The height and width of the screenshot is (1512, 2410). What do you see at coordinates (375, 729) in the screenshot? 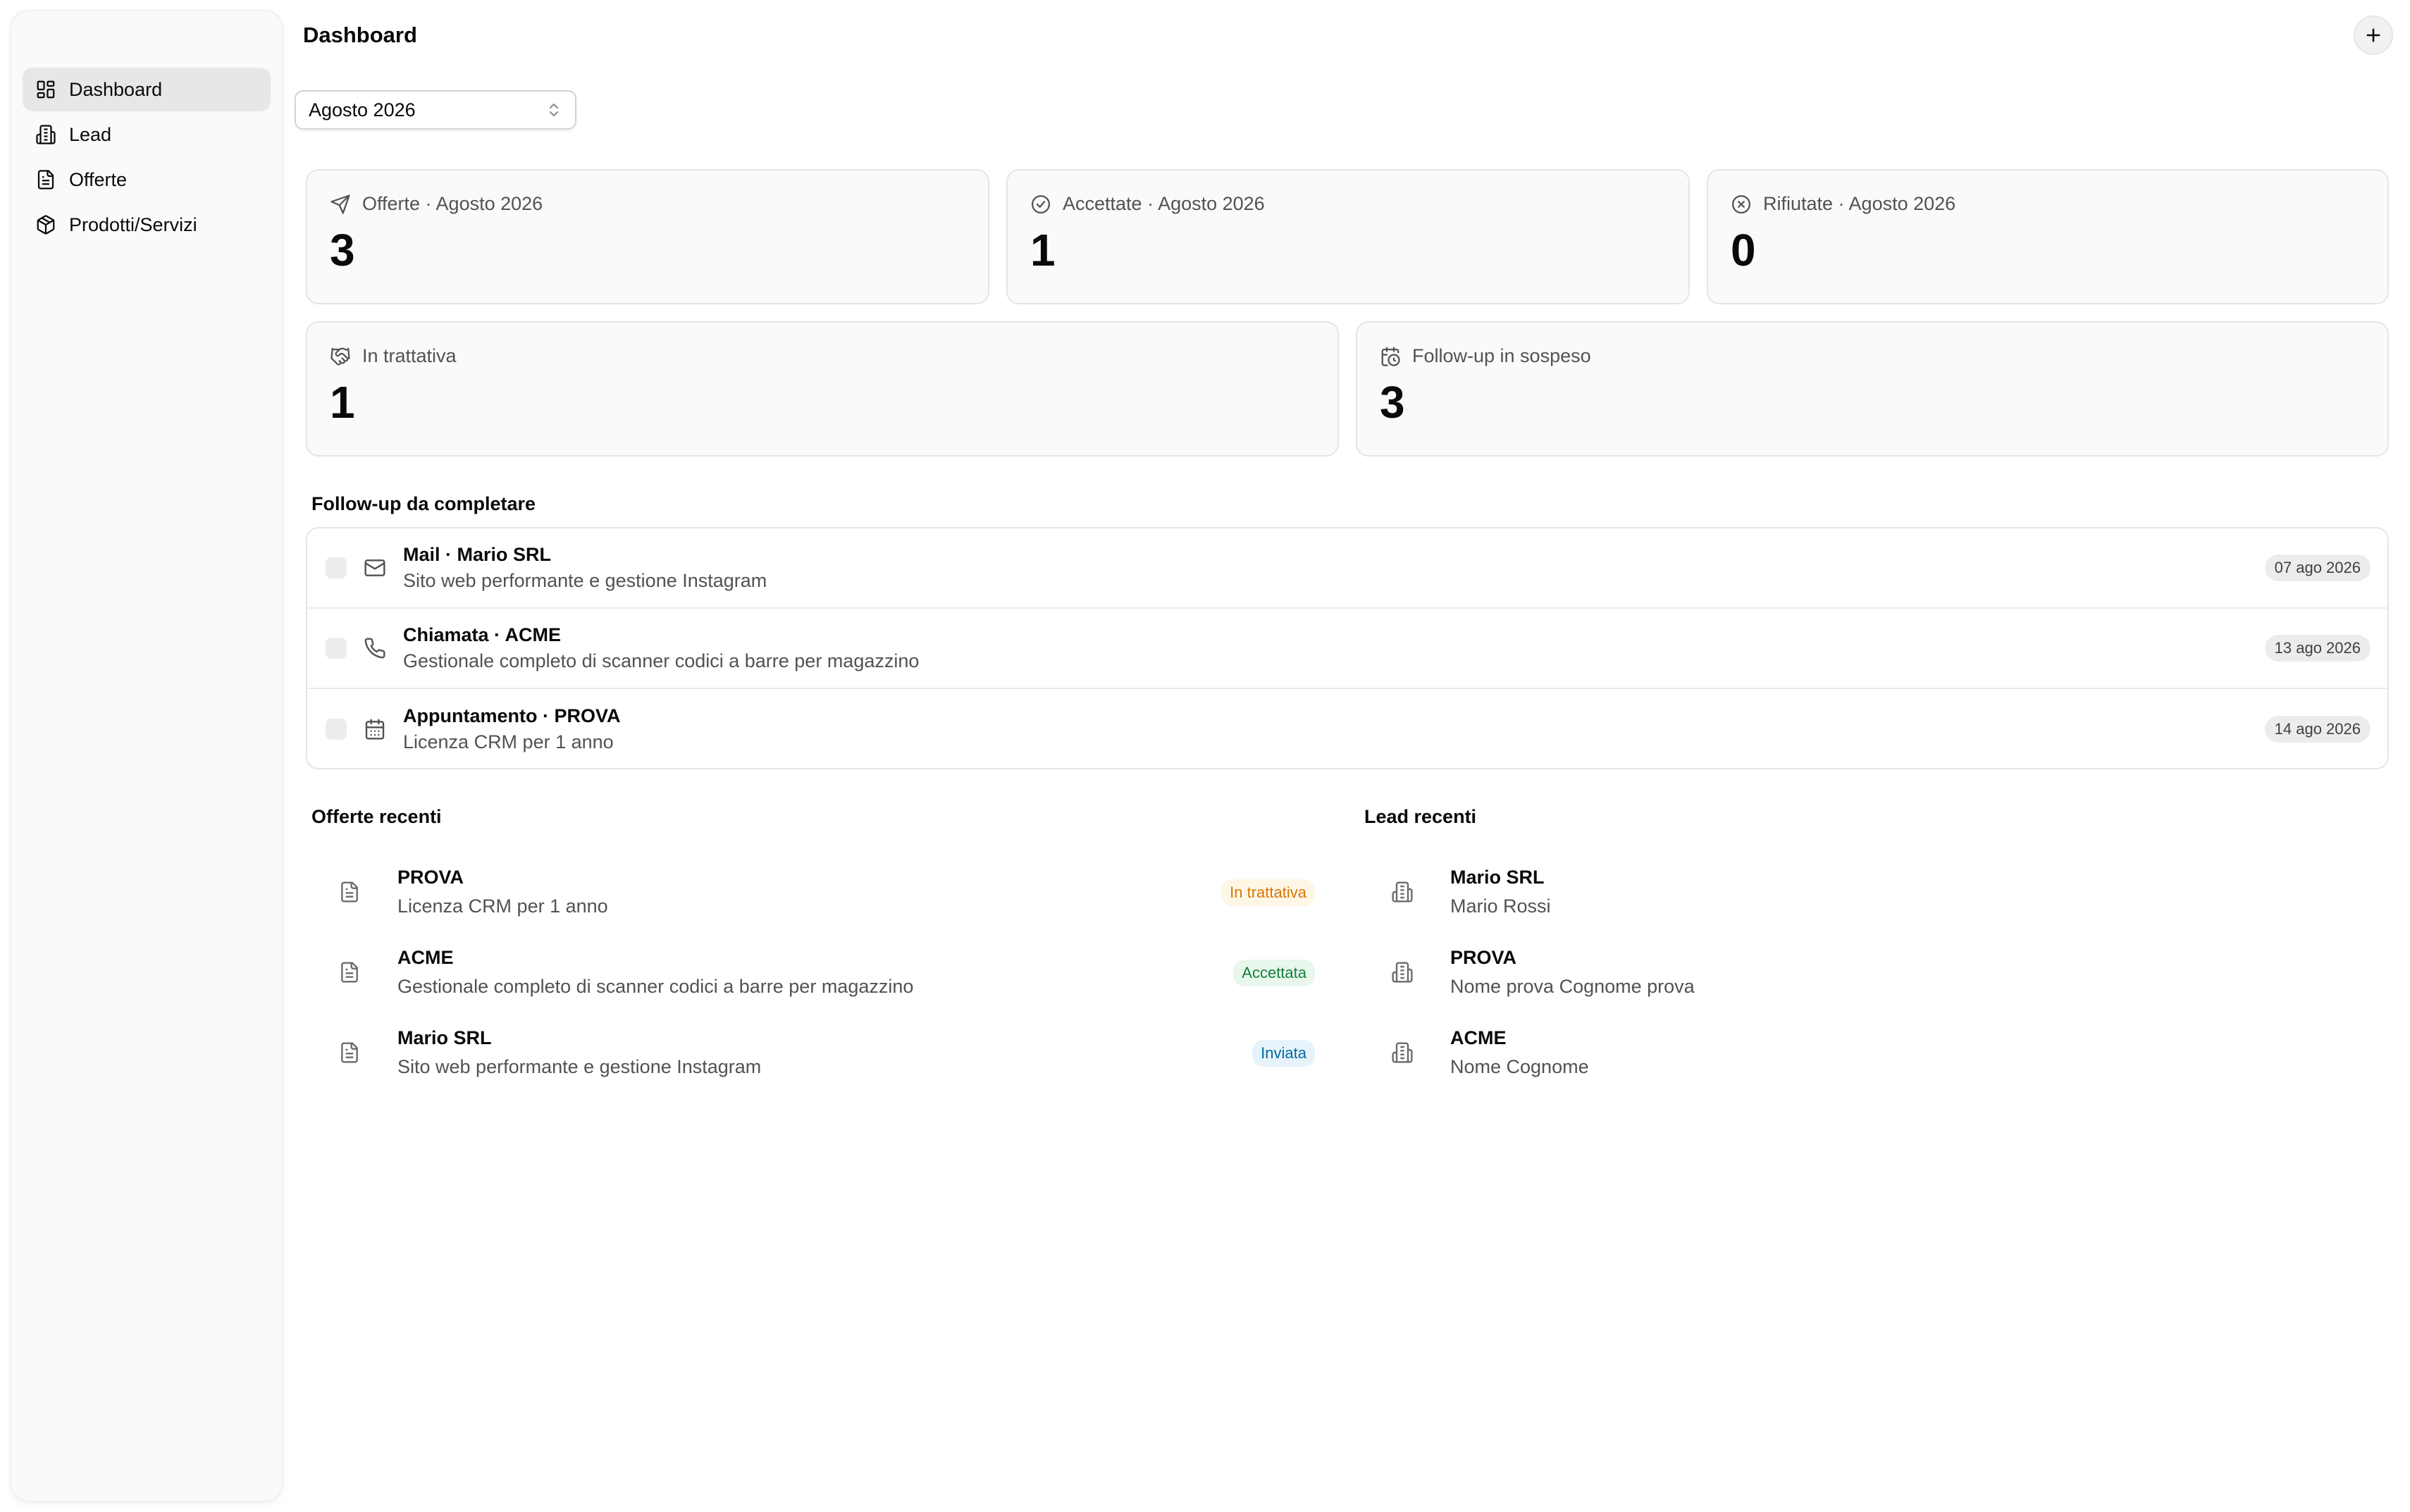
I see `calendar-icon` at bounding box center [375, 729].